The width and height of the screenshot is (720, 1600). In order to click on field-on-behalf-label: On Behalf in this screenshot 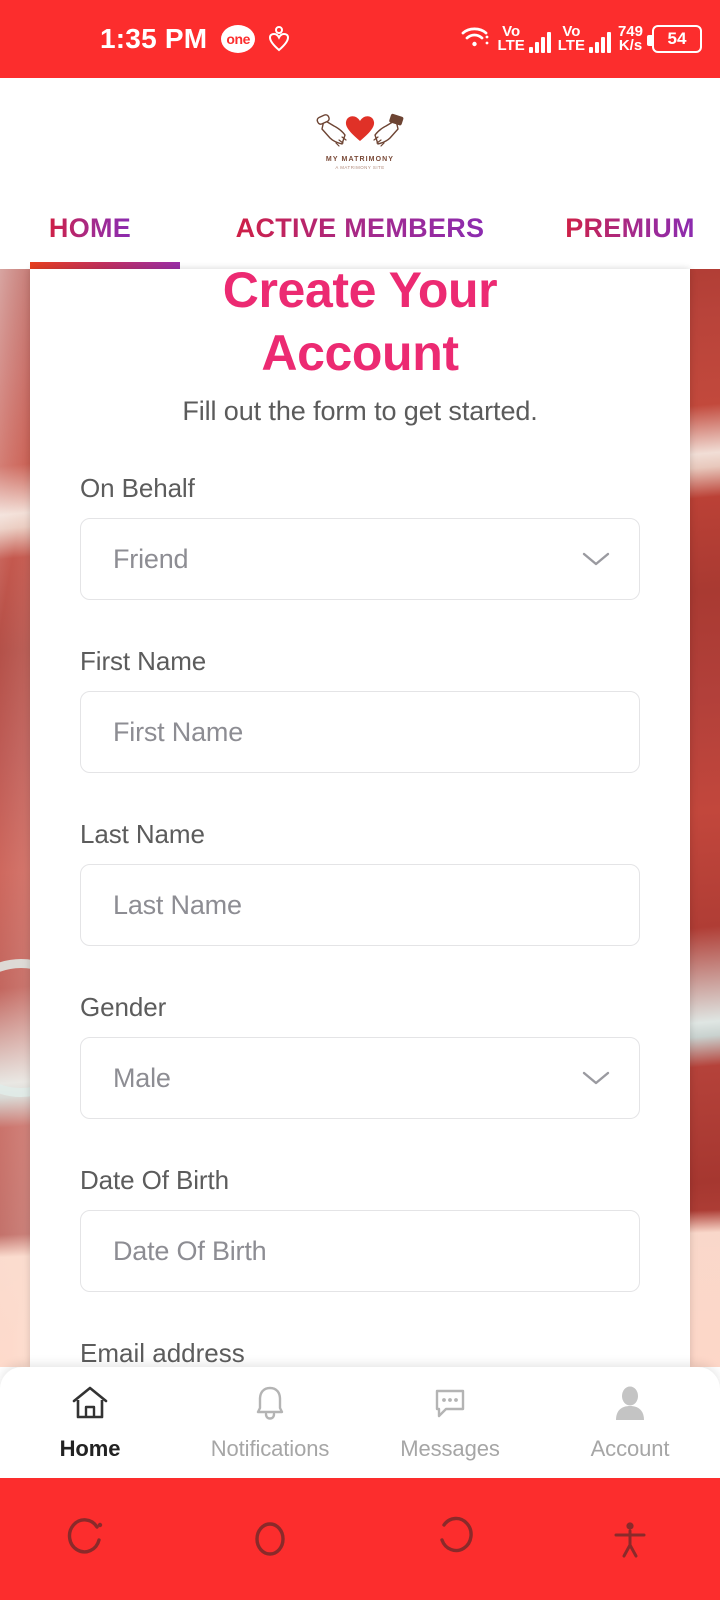, I will do `click(137, 488)`.